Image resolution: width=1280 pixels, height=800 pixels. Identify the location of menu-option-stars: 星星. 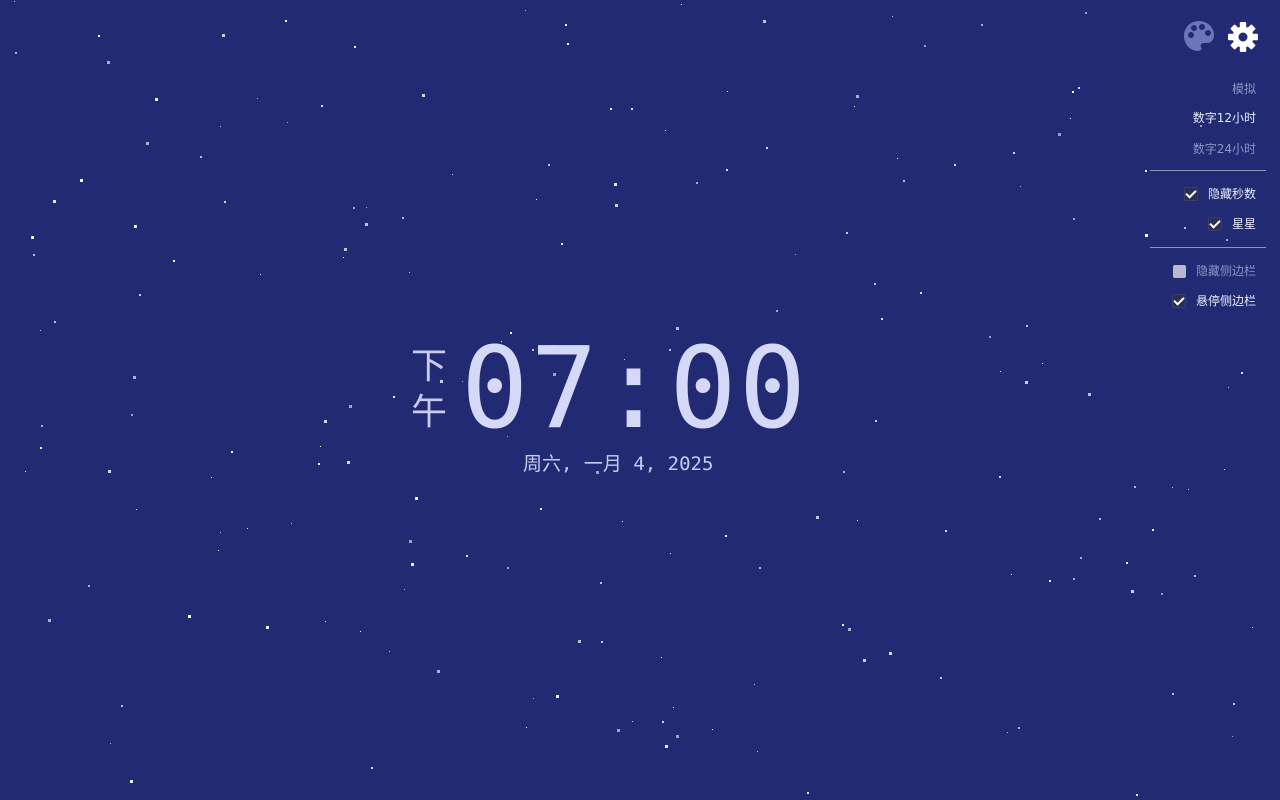
(1231, 224).